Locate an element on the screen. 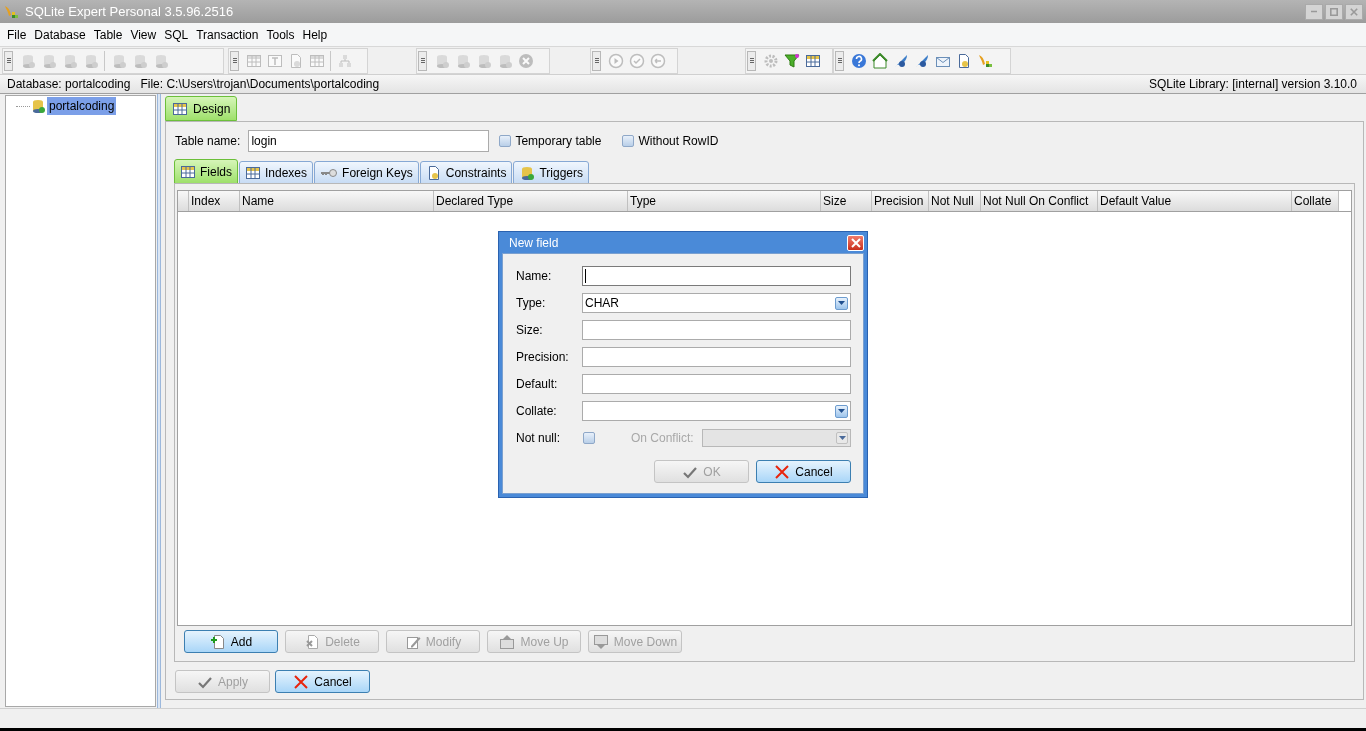  menu-item: Help is located at coordinates (315, 34).